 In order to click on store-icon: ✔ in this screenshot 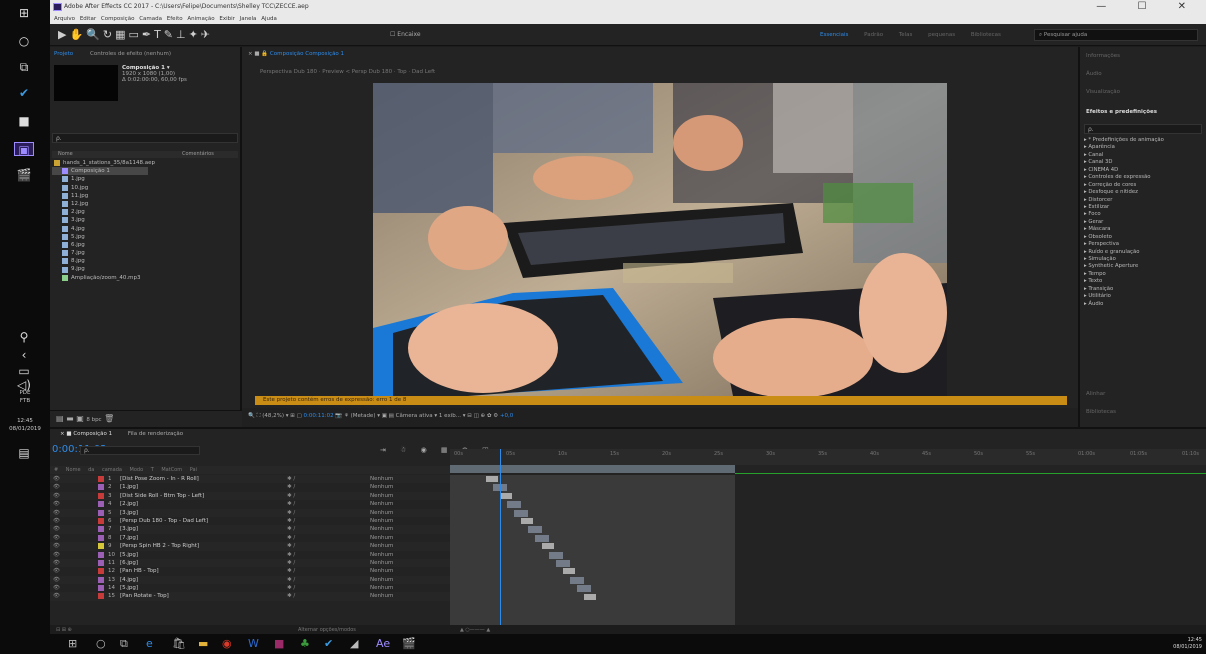, I will do `click(24, 93)`.